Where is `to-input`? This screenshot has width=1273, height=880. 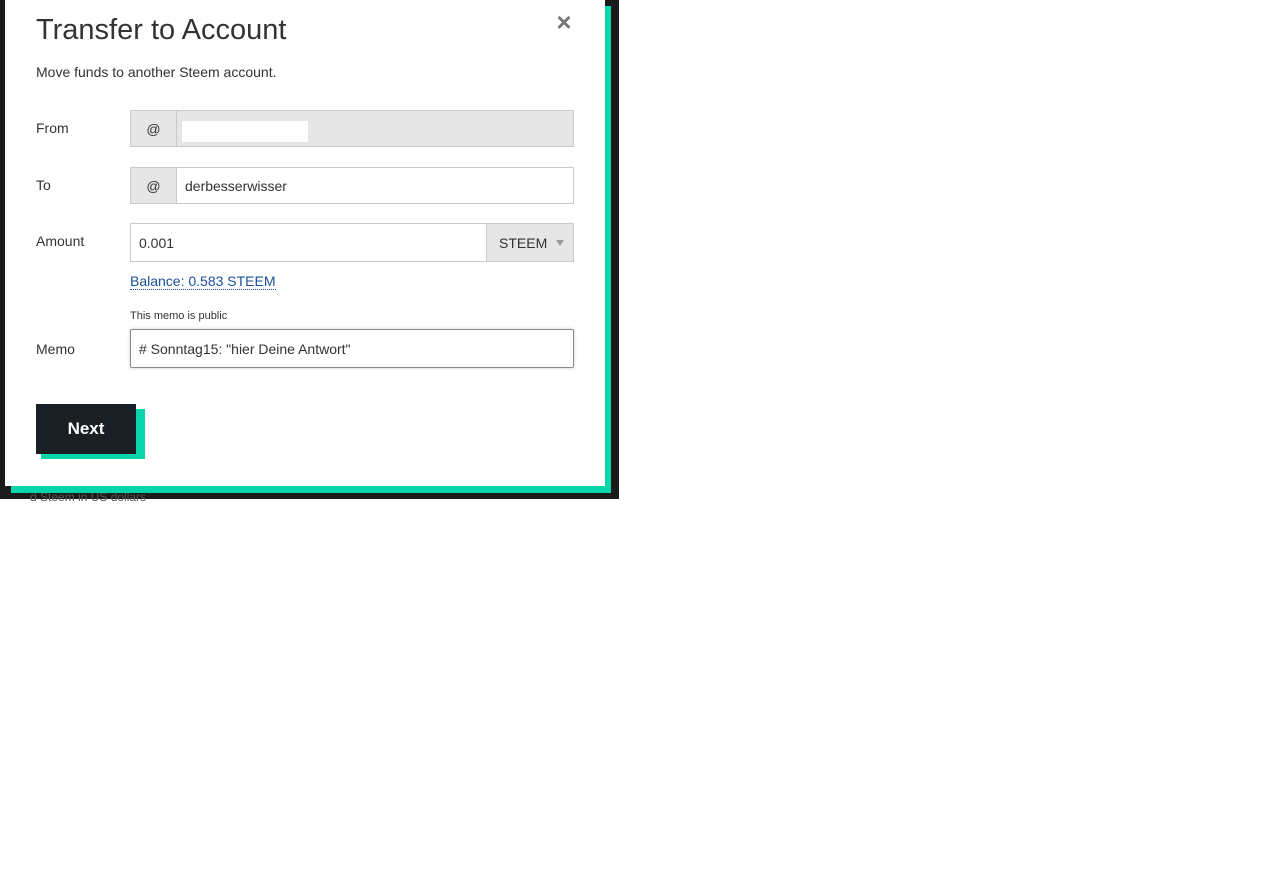 to-input is located at coordinates (375, 185).